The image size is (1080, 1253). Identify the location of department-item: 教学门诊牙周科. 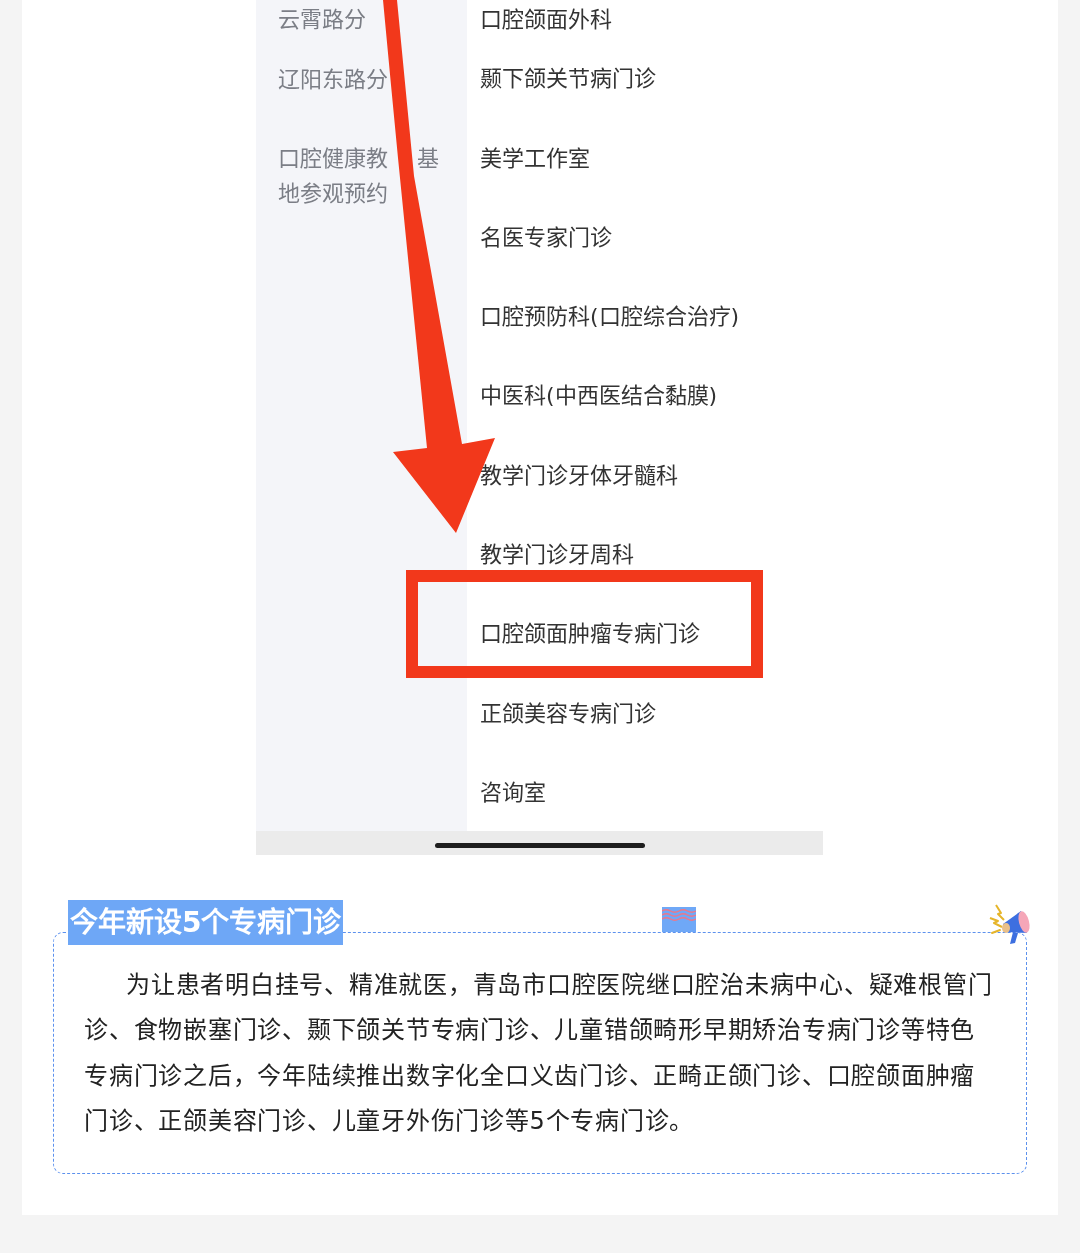
(557, 555).